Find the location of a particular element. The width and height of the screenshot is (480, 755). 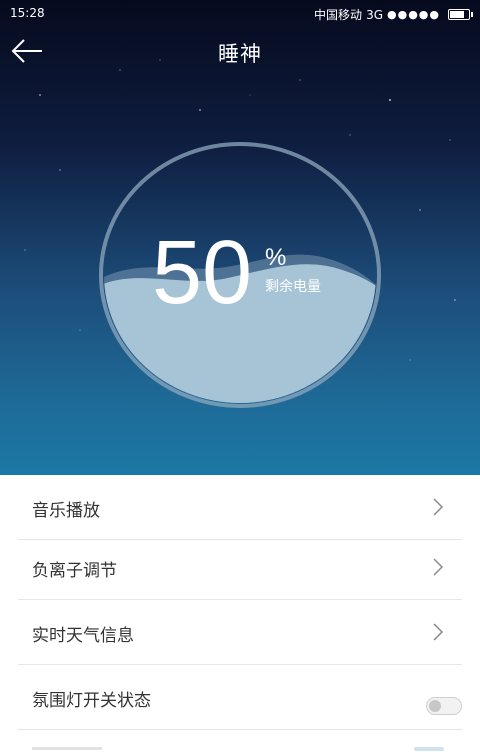

menu-item-label: 氛围灯开关状态 is located at coordinates (91, 701).